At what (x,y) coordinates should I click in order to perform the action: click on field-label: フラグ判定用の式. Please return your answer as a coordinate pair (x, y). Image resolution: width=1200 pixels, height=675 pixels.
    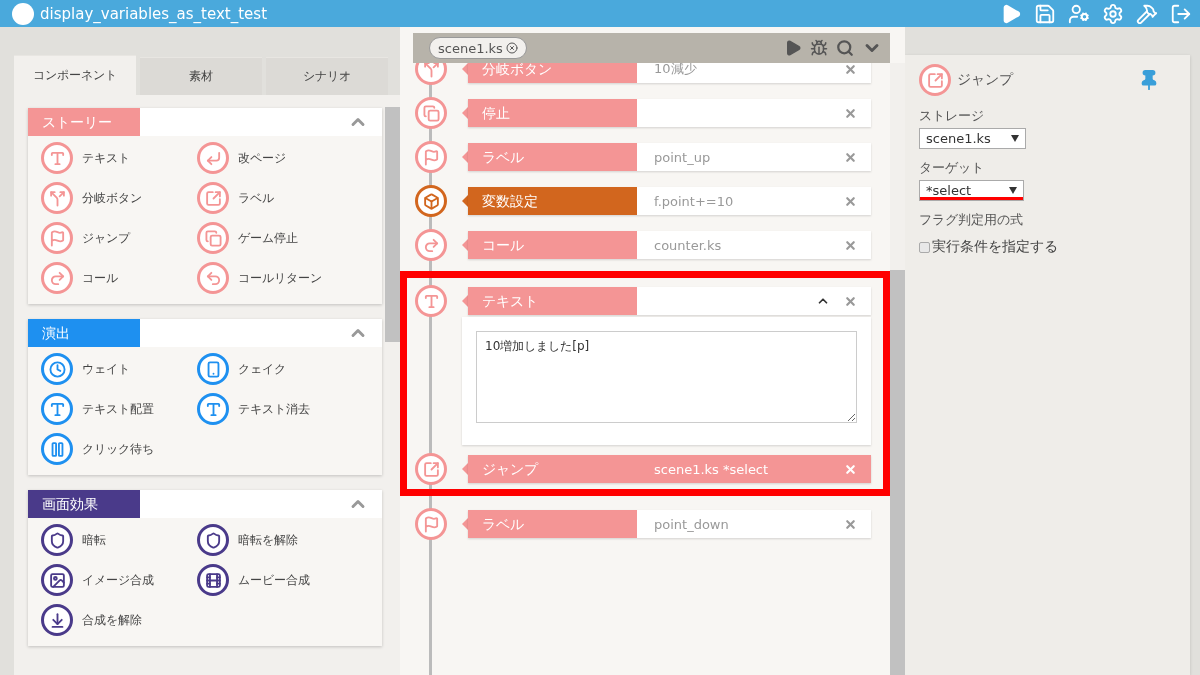
    Looking at the image, I should click on (971, 220).